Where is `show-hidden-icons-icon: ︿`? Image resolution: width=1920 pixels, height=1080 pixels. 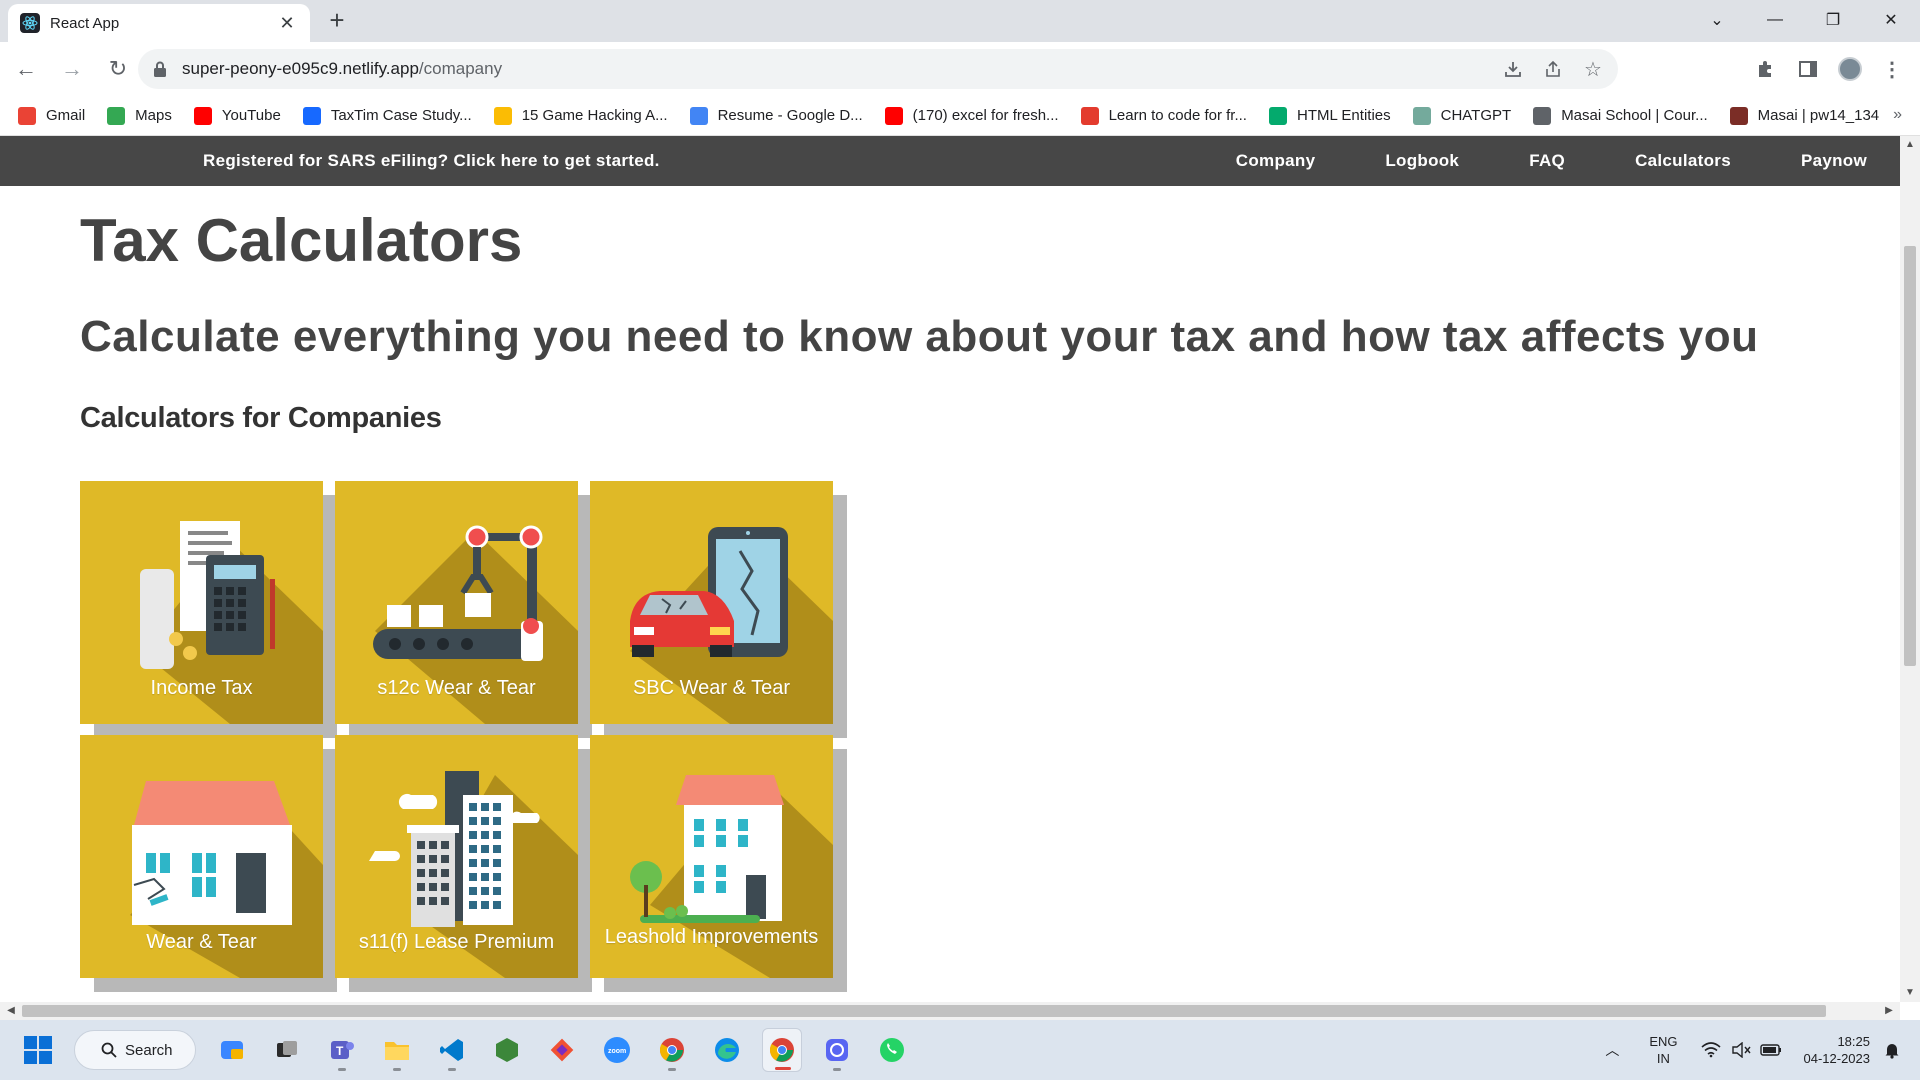
show-hidden-icons-icon: ︿ is located at coordinates (1612, 1050).